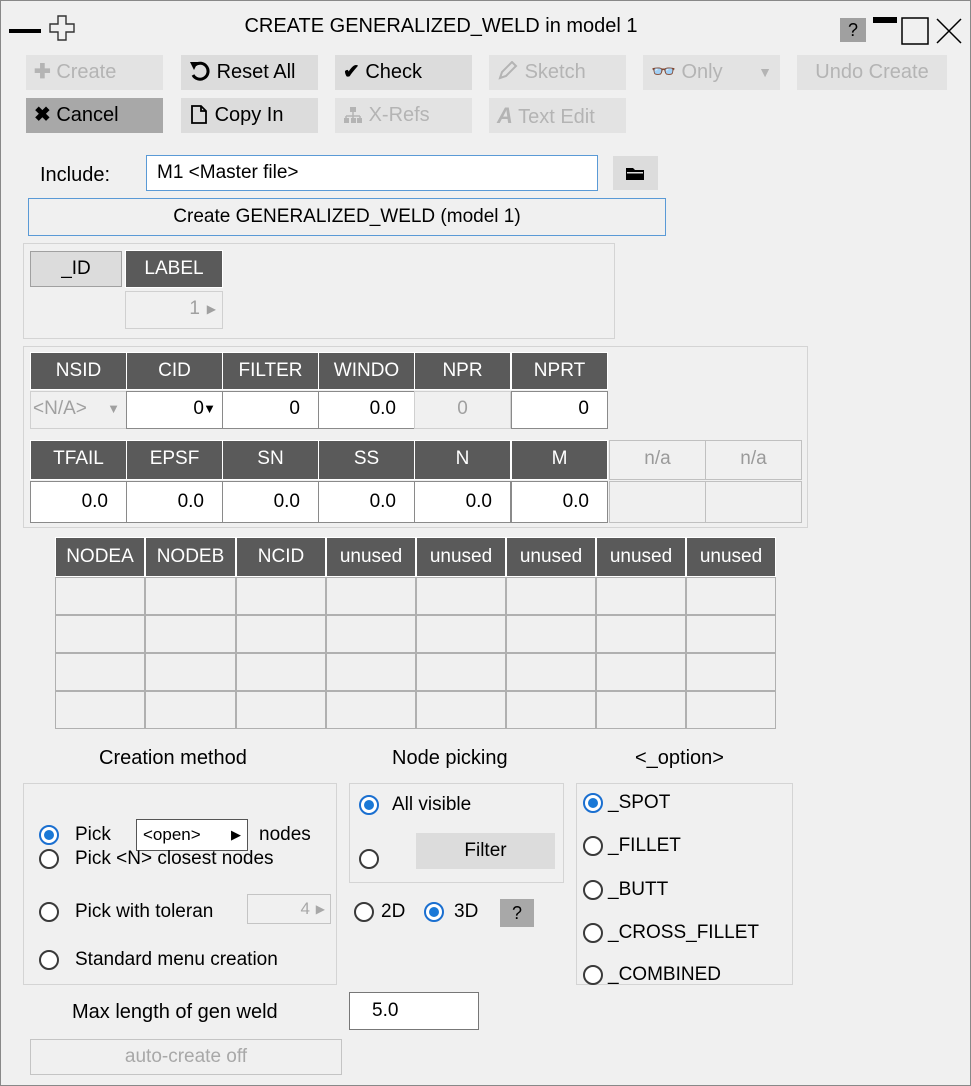 Image resolution: width=971 pixels, height=1086 pixels. Describe the element at coordinates (414, 1011) in the screenshot. I see `max-length-field: 5.0` at that location.